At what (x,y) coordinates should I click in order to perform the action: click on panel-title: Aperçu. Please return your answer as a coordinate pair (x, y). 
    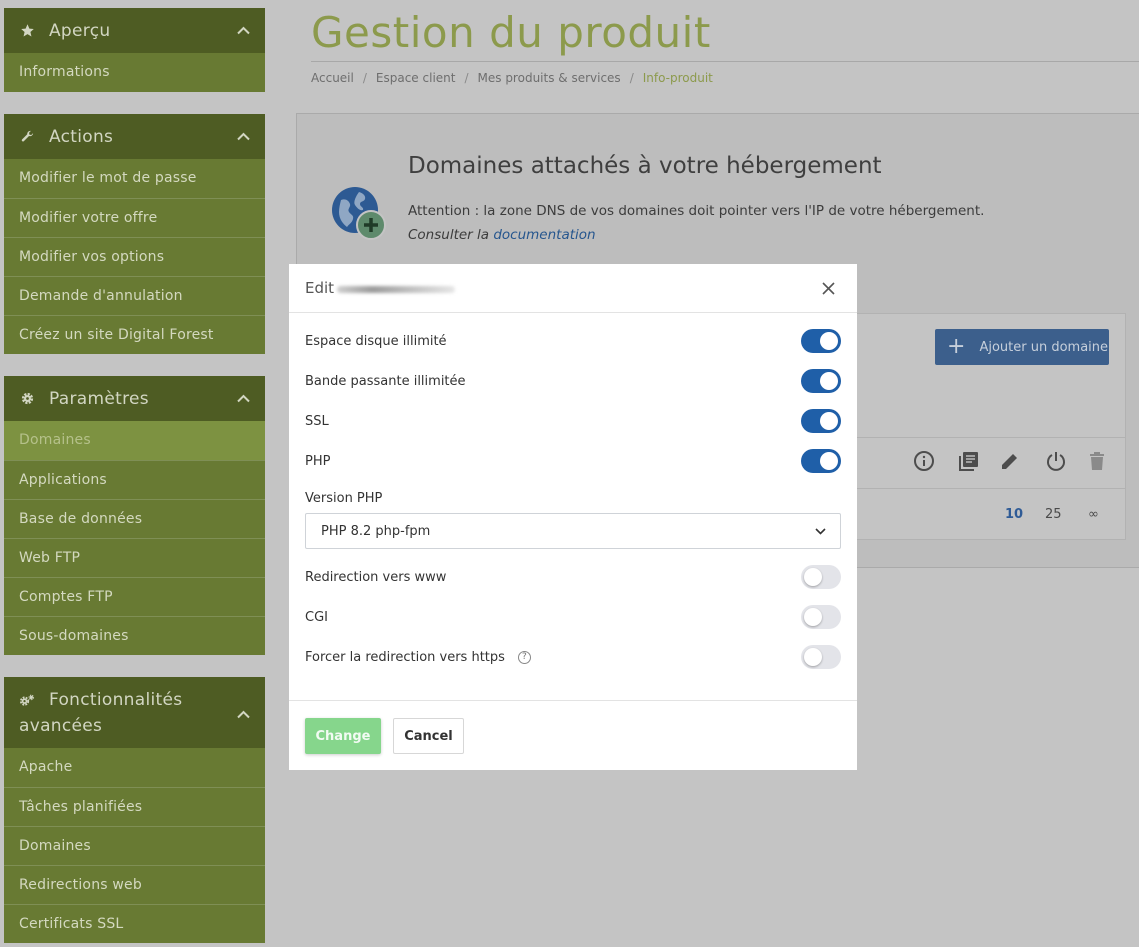
    Looking at the image, I should click on (80, 30).